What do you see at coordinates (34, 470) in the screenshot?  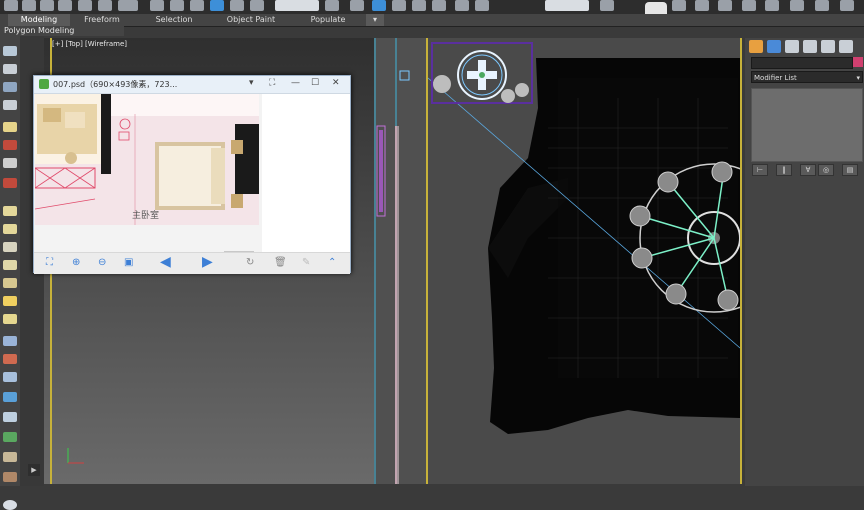 I see `play-icon: ▶` at bounding box center [34, 470].